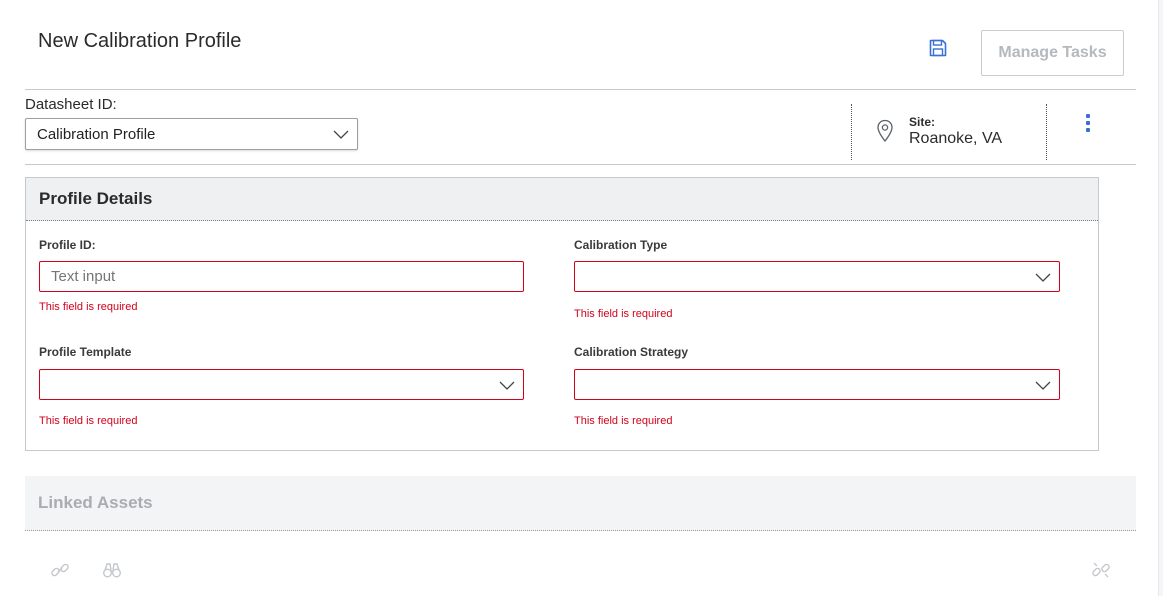 This screenshot has width=1163, height=596. What do you see at coordinates (885, 131) in the screenshot?
I see `map-pin-icon` at bounding box center [885, 131].